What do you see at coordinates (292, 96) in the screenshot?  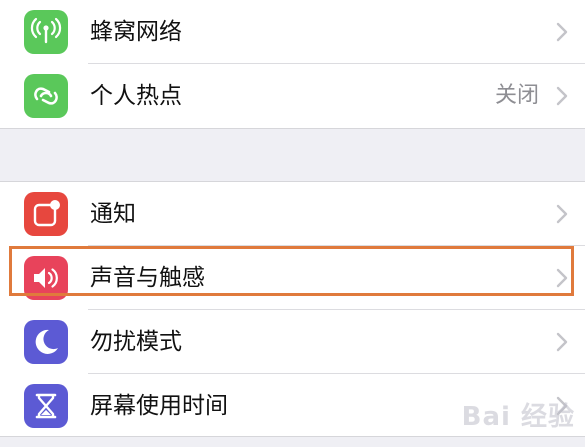 I see `settings-row-hotspot: 个人热点 关闭` at bounding box center [292, 96].